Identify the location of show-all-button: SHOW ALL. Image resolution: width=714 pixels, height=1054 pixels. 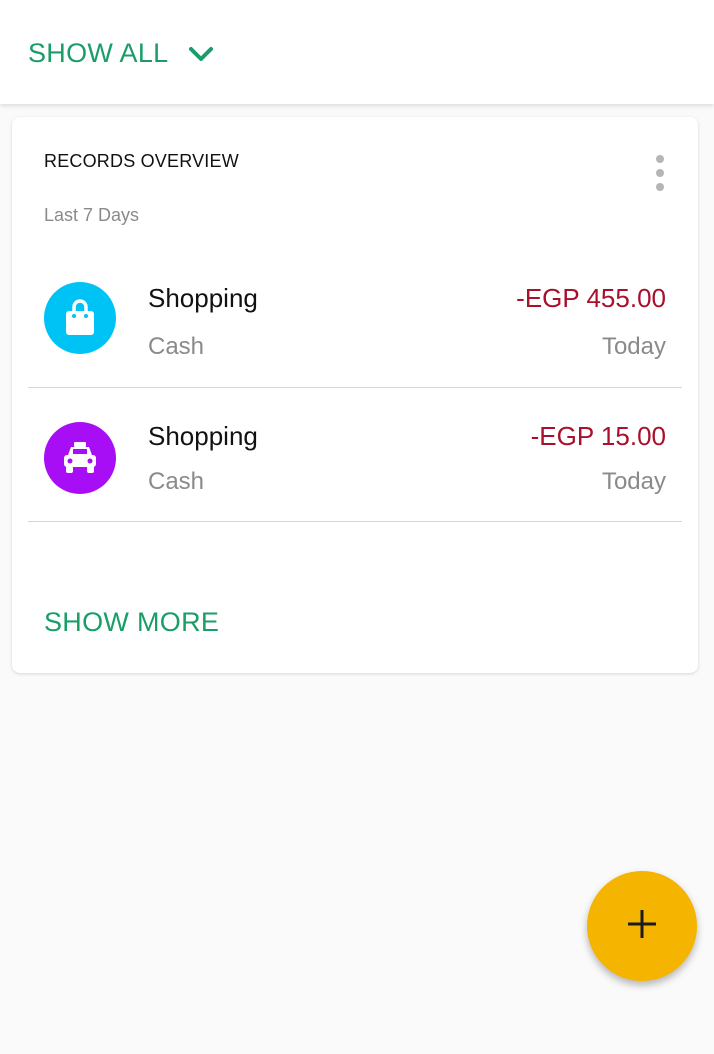
(121, 53).